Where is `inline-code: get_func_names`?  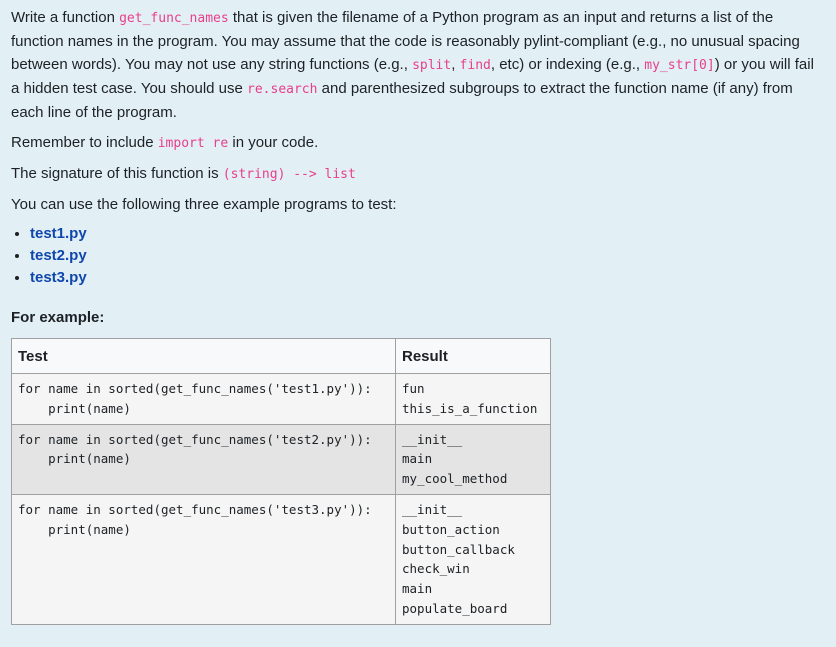 inline-code: get_func_names is located at coordinates (174, 18).